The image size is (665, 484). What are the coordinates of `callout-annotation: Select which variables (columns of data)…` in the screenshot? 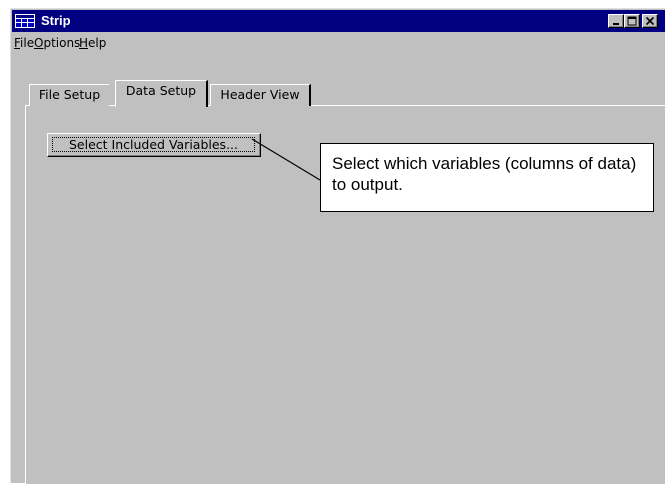 It's located at (487, 177).